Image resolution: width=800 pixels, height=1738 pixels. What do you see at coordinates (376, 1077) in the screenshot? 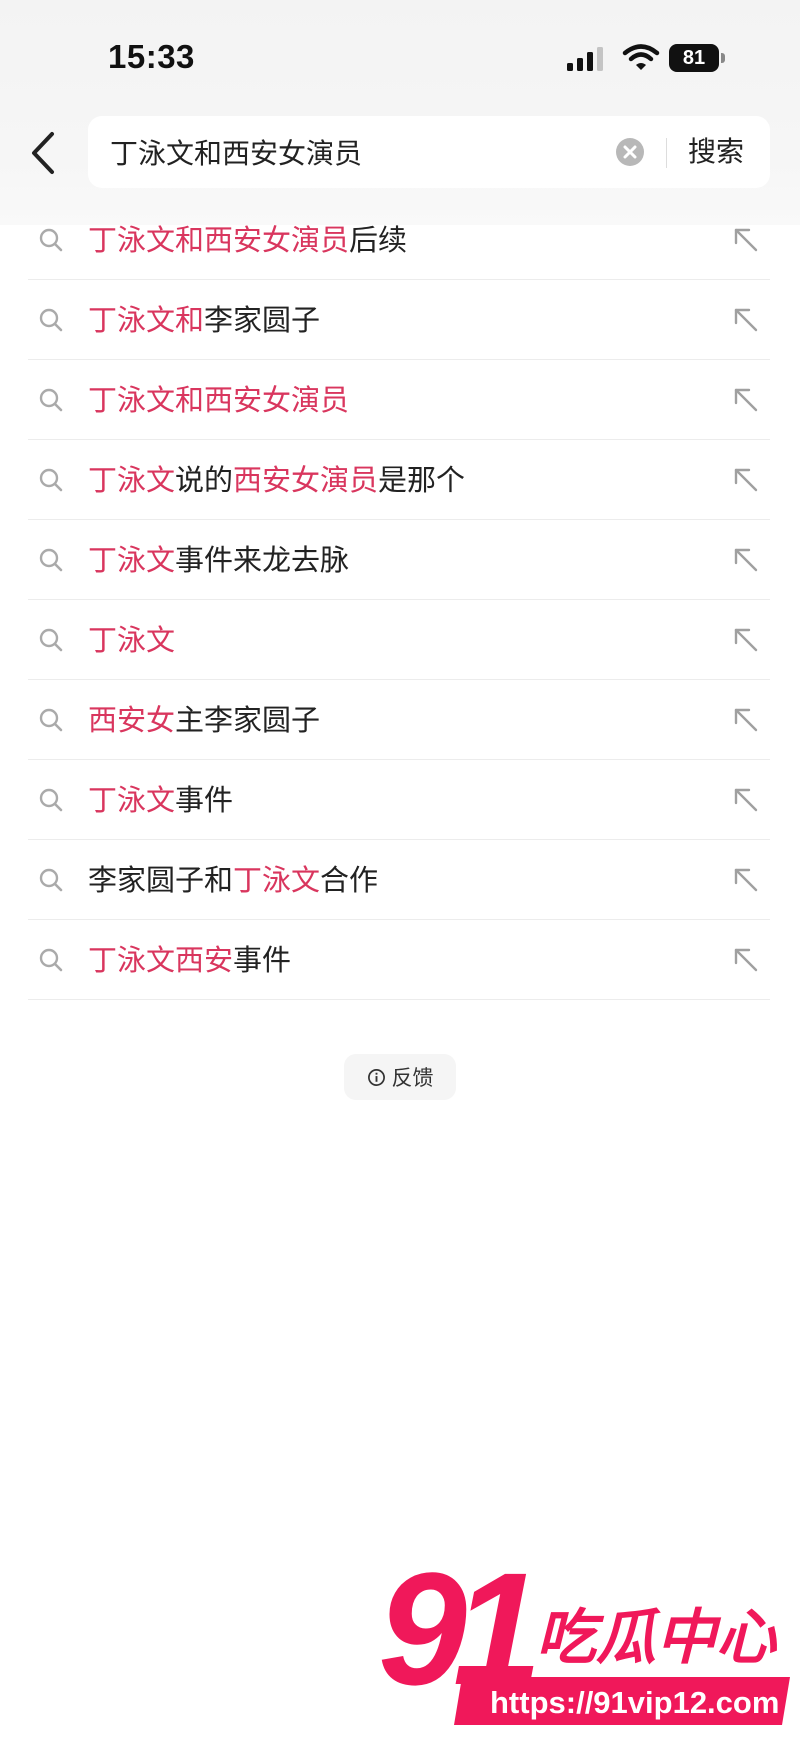
I see `info-icon` at bounding box center [376, 1077].